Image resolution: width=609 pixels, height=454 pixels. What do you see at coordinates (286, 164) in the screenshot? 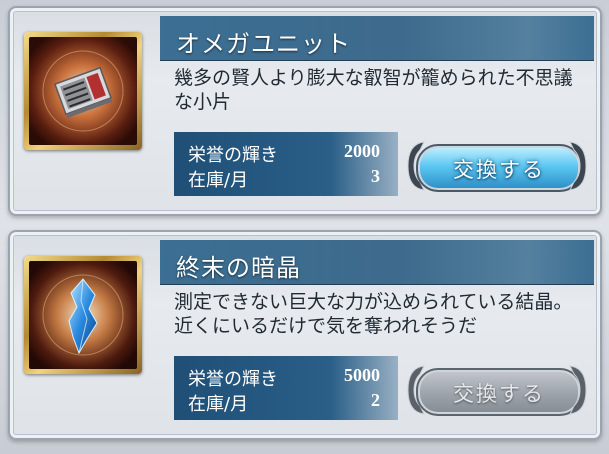
I see `item-stats-panel: 栄誉の輝き 2000 在庫/月 3` at bounding box center [286, 164].